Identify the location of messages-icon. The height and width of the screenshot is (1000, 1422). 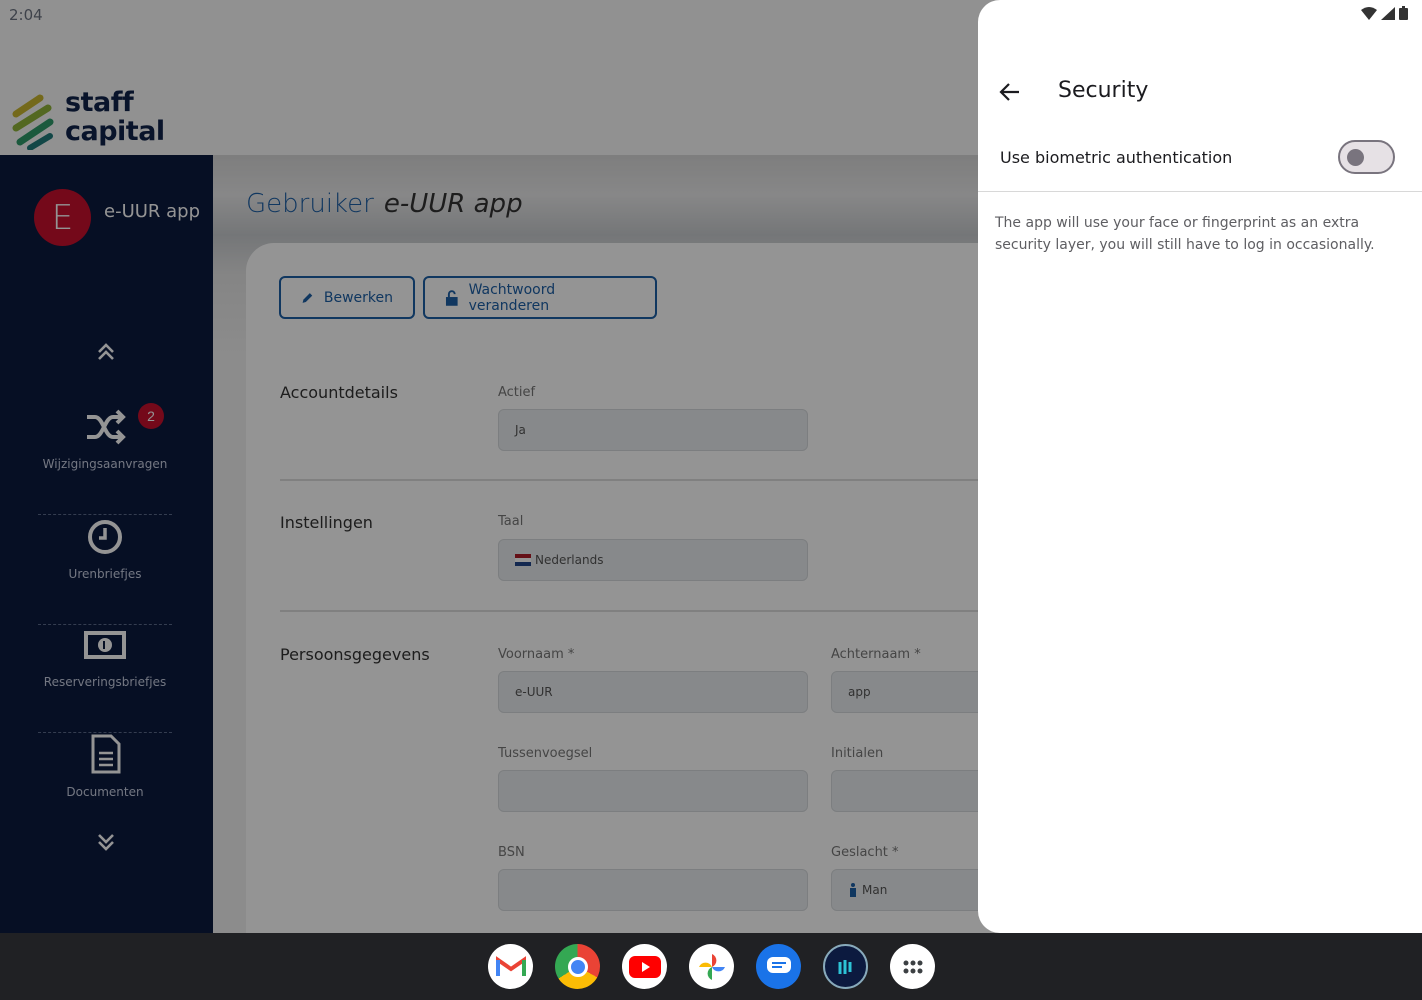
(778, 966).